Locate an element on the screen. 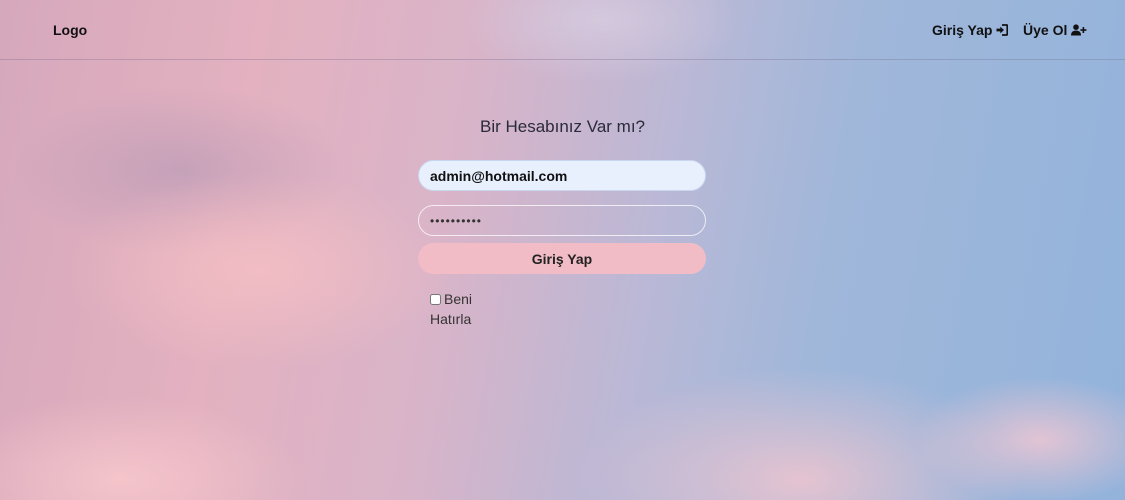 The image size is (1125, 500). login-submit-button: Giriş Yap is located at coordinates (562, 258).